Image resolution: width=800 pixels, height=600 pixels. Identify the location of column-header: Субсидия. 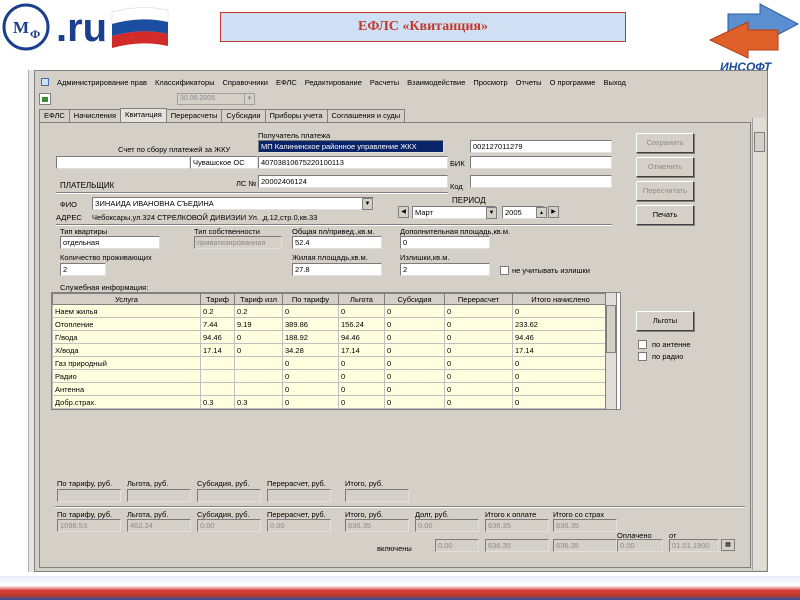
(414, 299).